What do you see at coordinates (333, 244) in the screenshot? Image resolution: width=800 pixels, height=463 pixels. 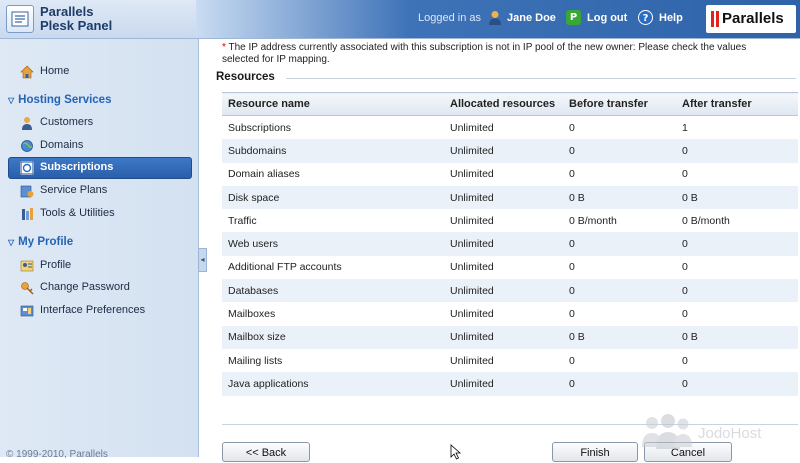 I see `resource-name-cell: Web users` at bounding box center [333, 244].